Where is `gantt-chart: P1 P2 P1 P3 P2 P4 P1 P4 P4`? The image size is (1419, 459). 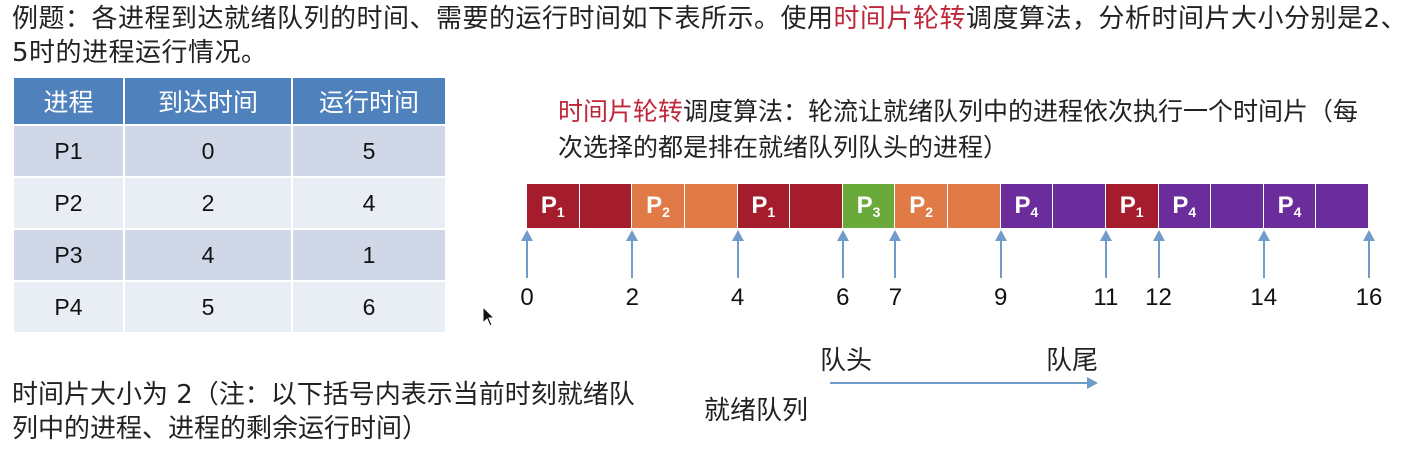
gantt-chart: P1 P2 P1 P3 P2 P4 P1 P4 P4 is located at coordinates (948, 206).